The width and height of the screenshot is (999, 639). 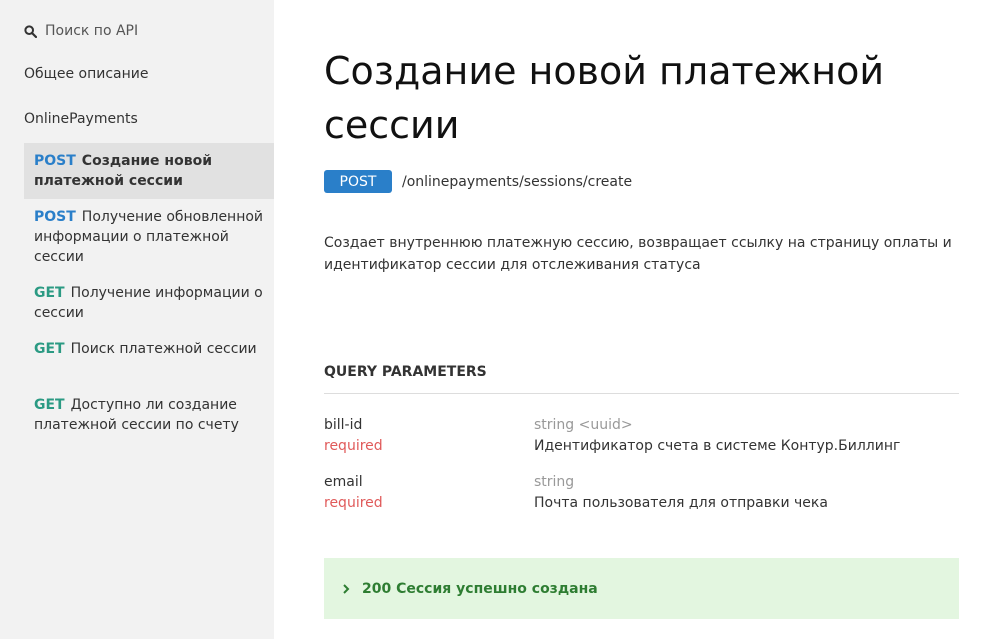 I want to click on param-type: string <uuid>, so click(x=583, y=425).